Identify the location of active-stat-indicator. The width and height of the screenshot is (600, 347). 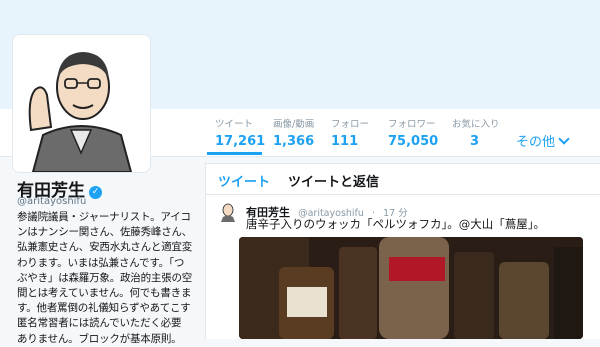
(234, 153).